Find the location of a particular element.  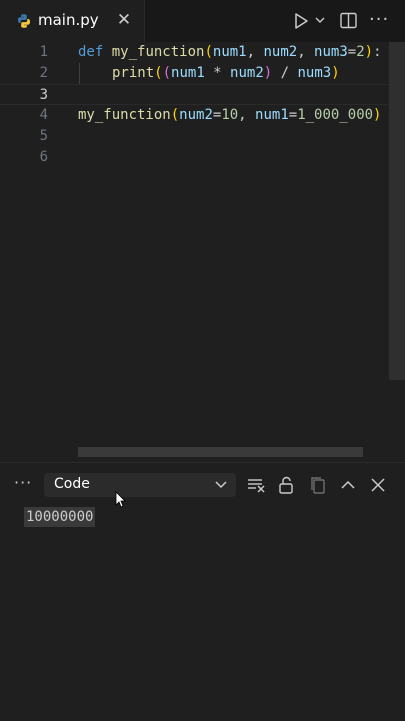

code-line: 2 print((num1 * num2) / num3) is located at coordinates (195, 73).